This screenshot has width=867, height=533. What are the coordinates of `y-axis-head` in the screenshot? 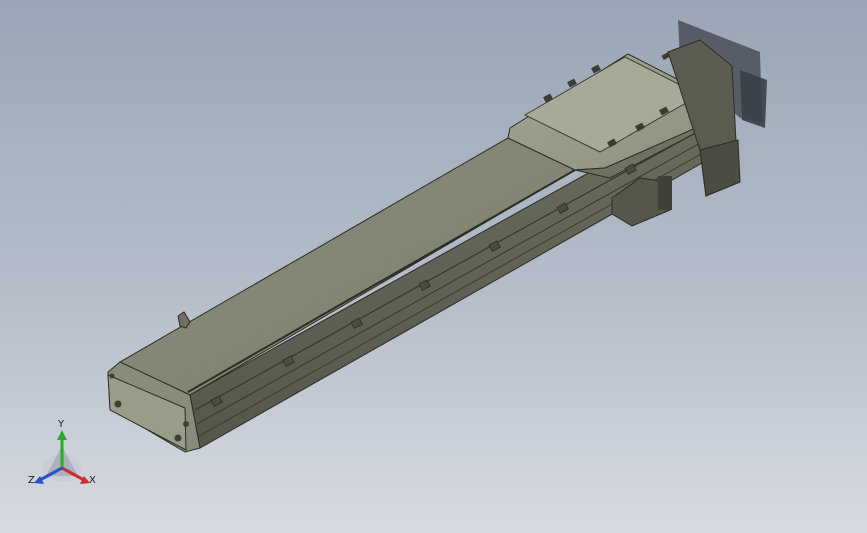 It's located at (62, 435).